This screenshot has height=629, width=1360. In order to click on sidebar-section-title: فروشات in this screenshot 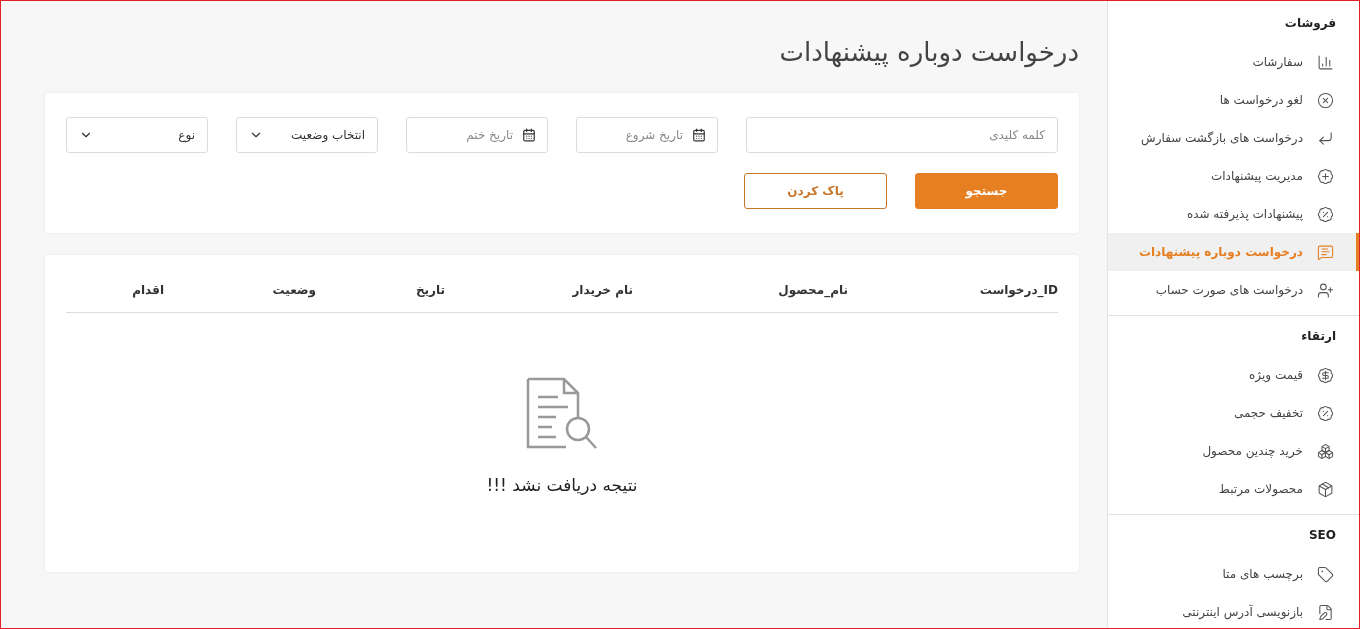, I will do `click(1310, 24)`.